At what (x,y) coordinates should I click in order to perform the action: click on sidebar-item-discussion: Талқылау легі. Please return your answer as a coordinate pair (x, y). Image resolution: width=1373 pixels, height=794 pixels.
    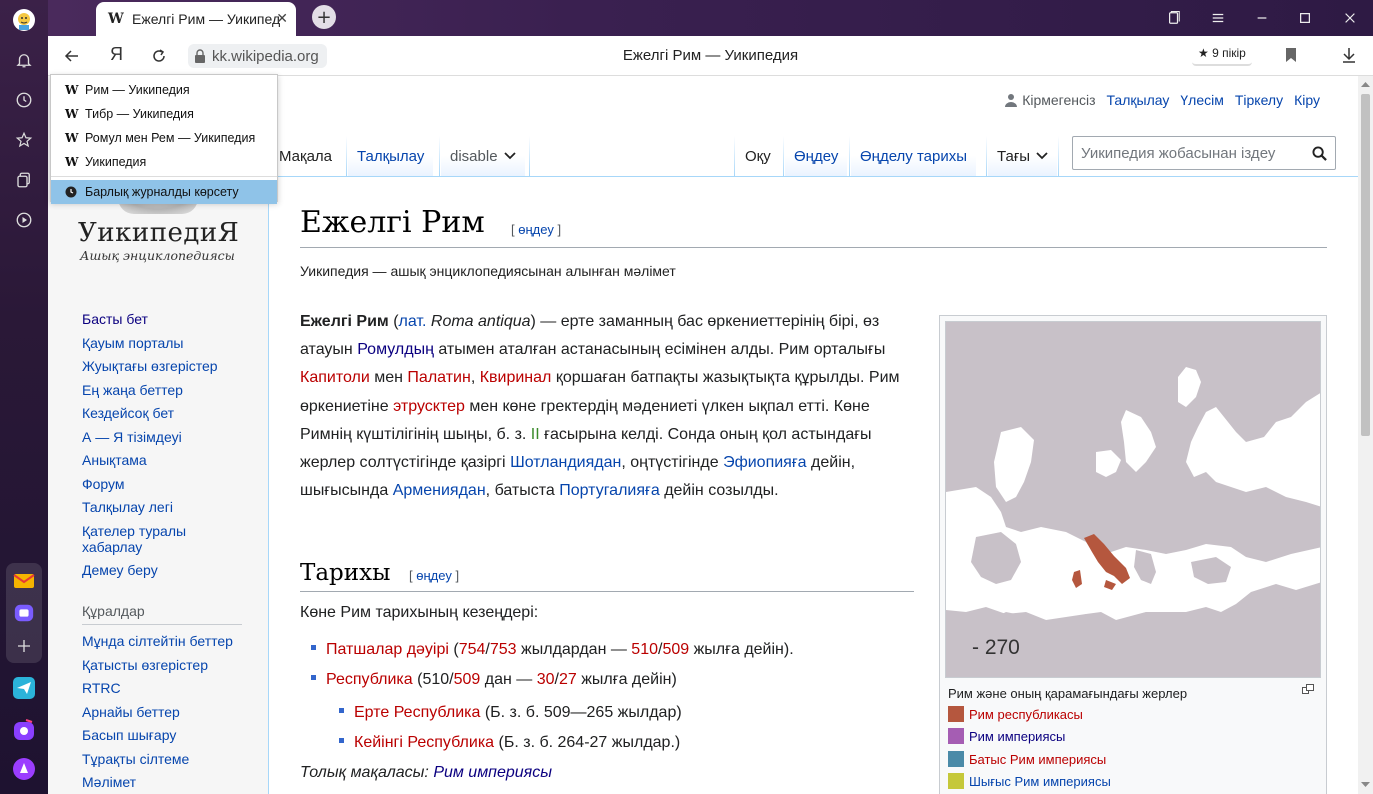
    Looking at the image, I should click on (172, 507).